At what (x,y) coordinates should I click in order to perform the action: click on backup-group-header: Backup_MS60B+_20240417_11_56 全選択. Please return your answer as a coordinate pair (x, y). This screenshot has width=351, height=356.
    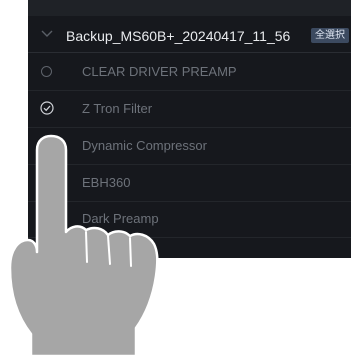
    Looking at the image, I should click on (189, 36).